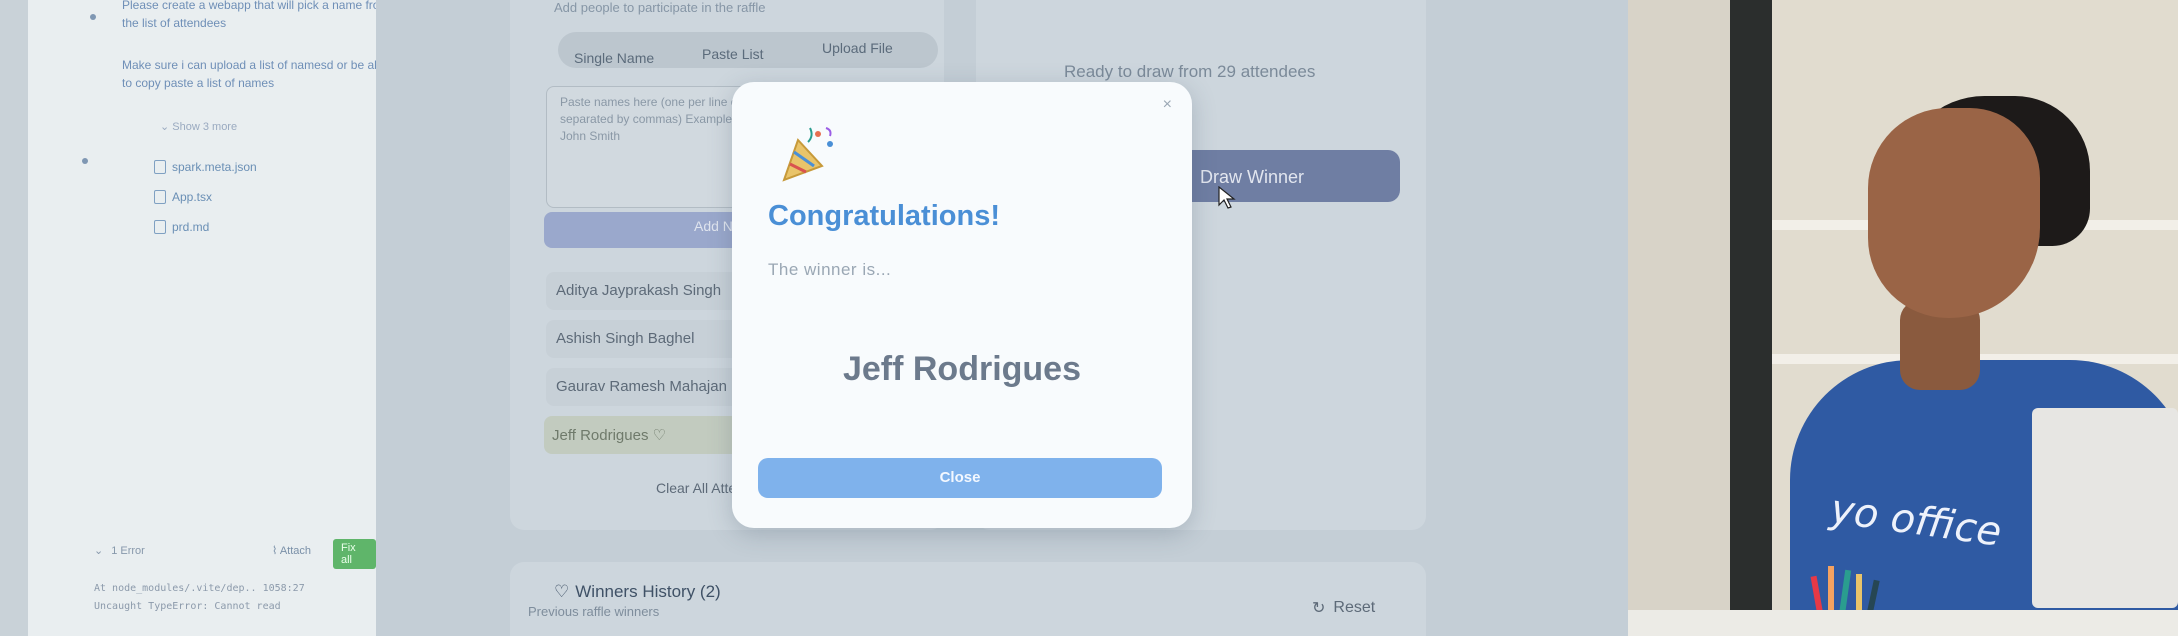 This screenshot has width=2178, height=636. What do you see at coordinates (1903, 623) in the screenshot?
I see `desk` at bounding box center [1903, 623].